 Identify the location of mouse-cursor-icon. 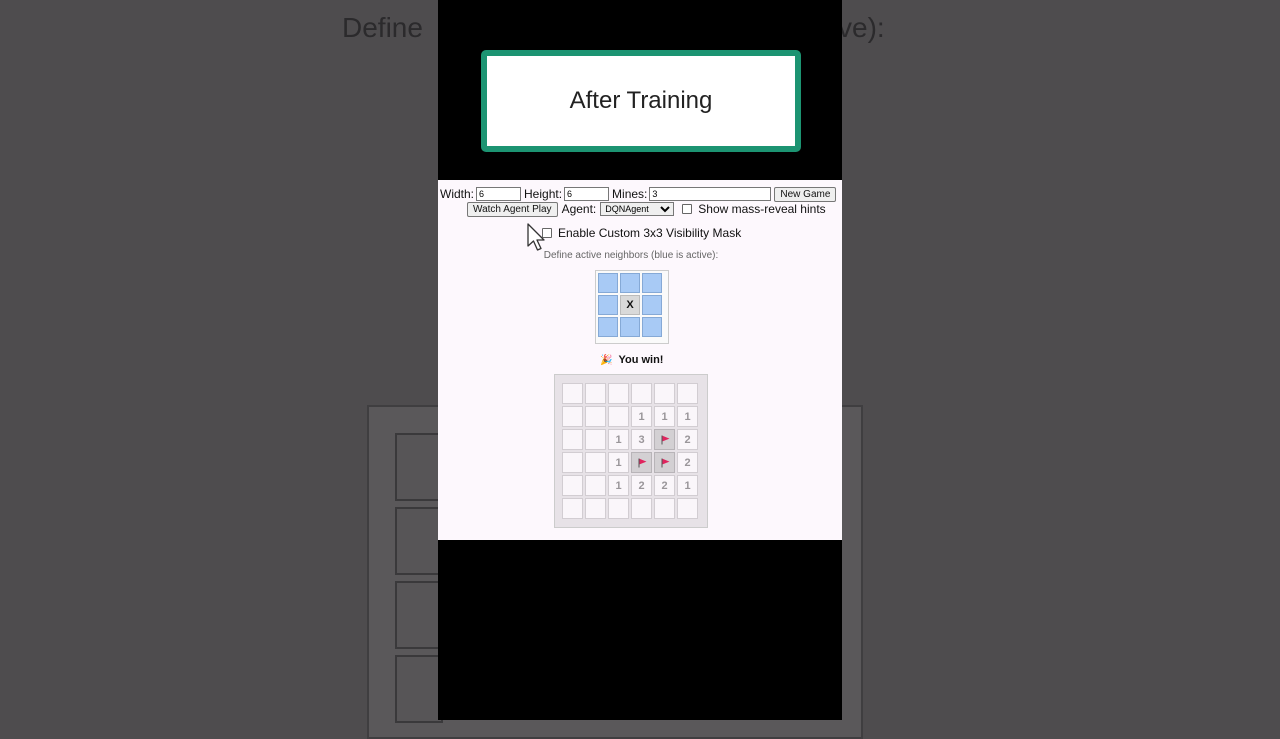
(536, 237).